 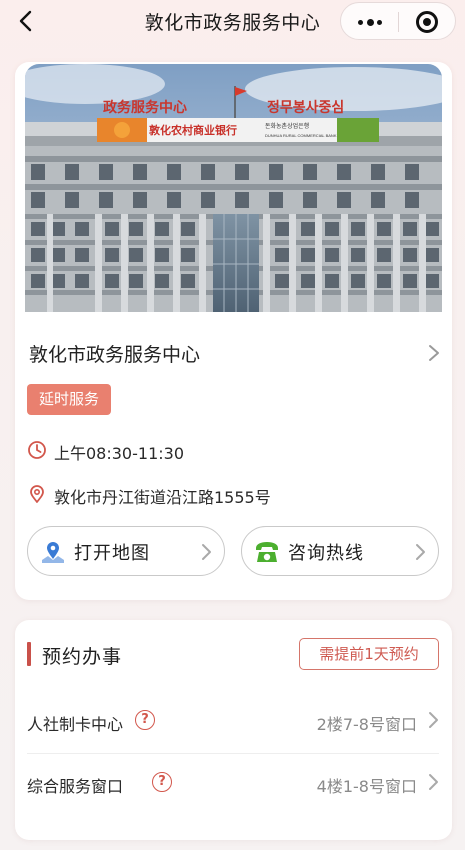 I want to click on extended-service-badge: 延时服务, so click(x=69, y=399).